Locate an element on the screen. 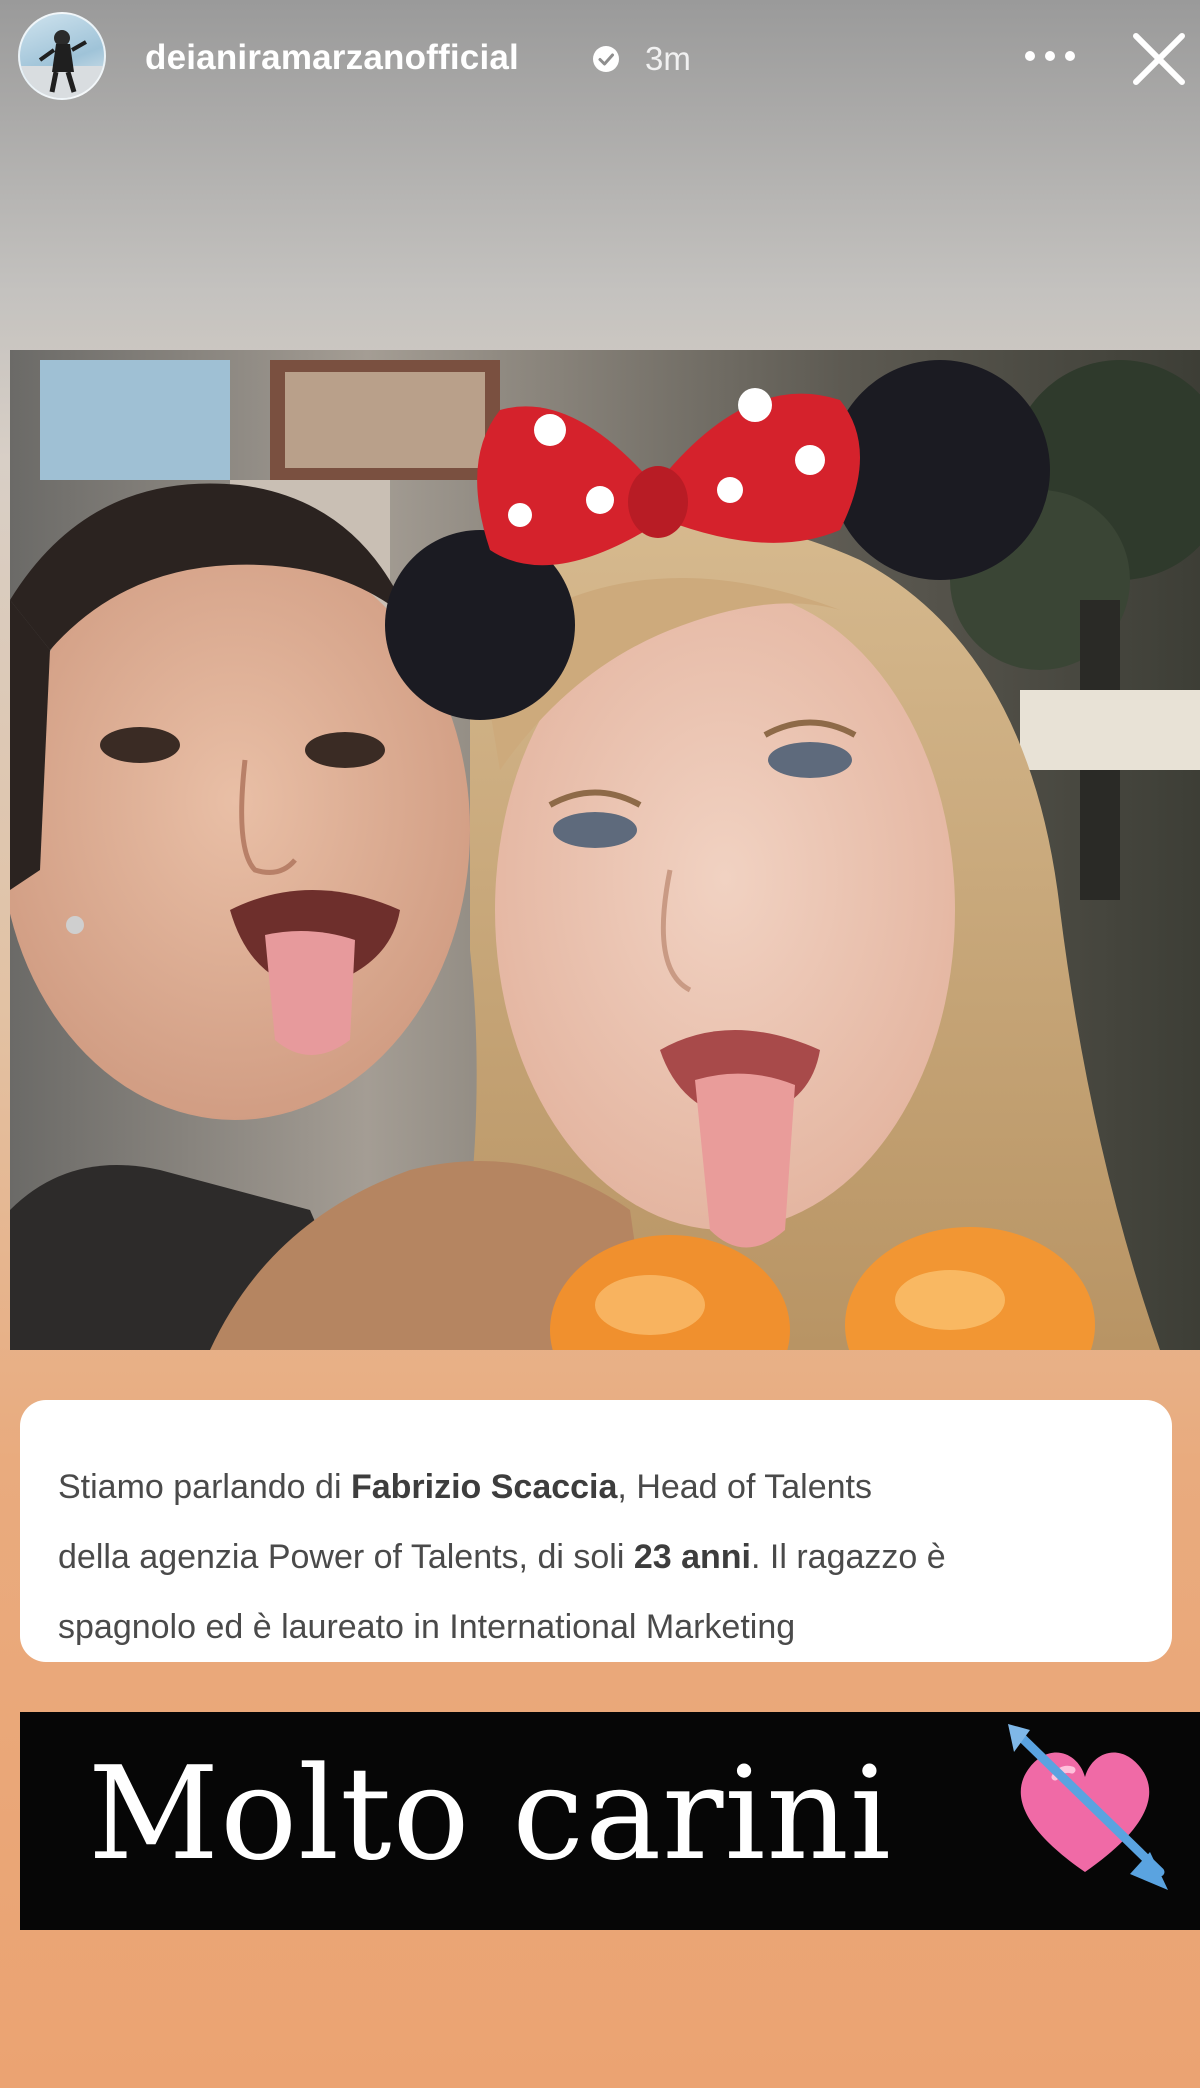 The height and width of the screenshot is (2088, 1200). story-header: deianiramarzanofficial 3m is located at coordinates (600, 60).